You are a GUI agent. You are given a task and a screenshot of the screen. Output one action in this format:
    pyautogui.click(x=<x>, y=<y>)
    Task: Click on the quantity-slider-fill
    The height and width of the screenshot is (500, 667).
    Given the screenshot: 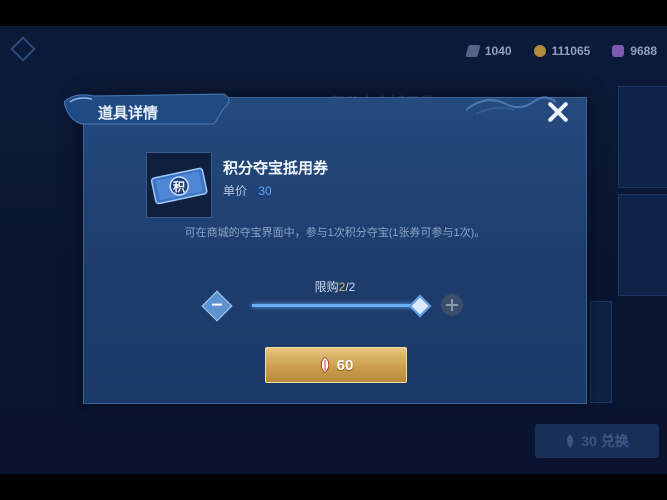 What is the action you would take?
    pyautogui.click(x=336, y=305)
    